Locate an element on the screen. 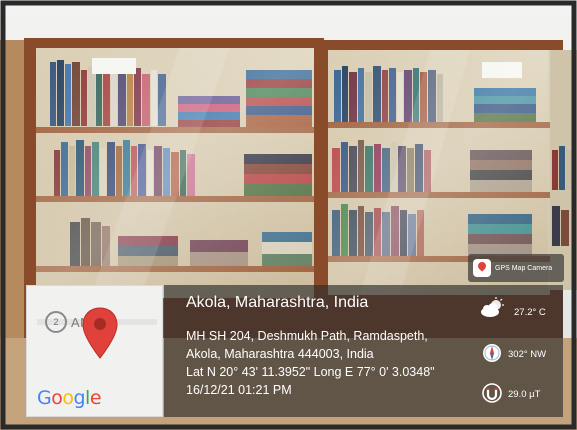 This screenshot has width=577, height=430. temperature-value: 27.2° C is located at coordinates (530, 312).